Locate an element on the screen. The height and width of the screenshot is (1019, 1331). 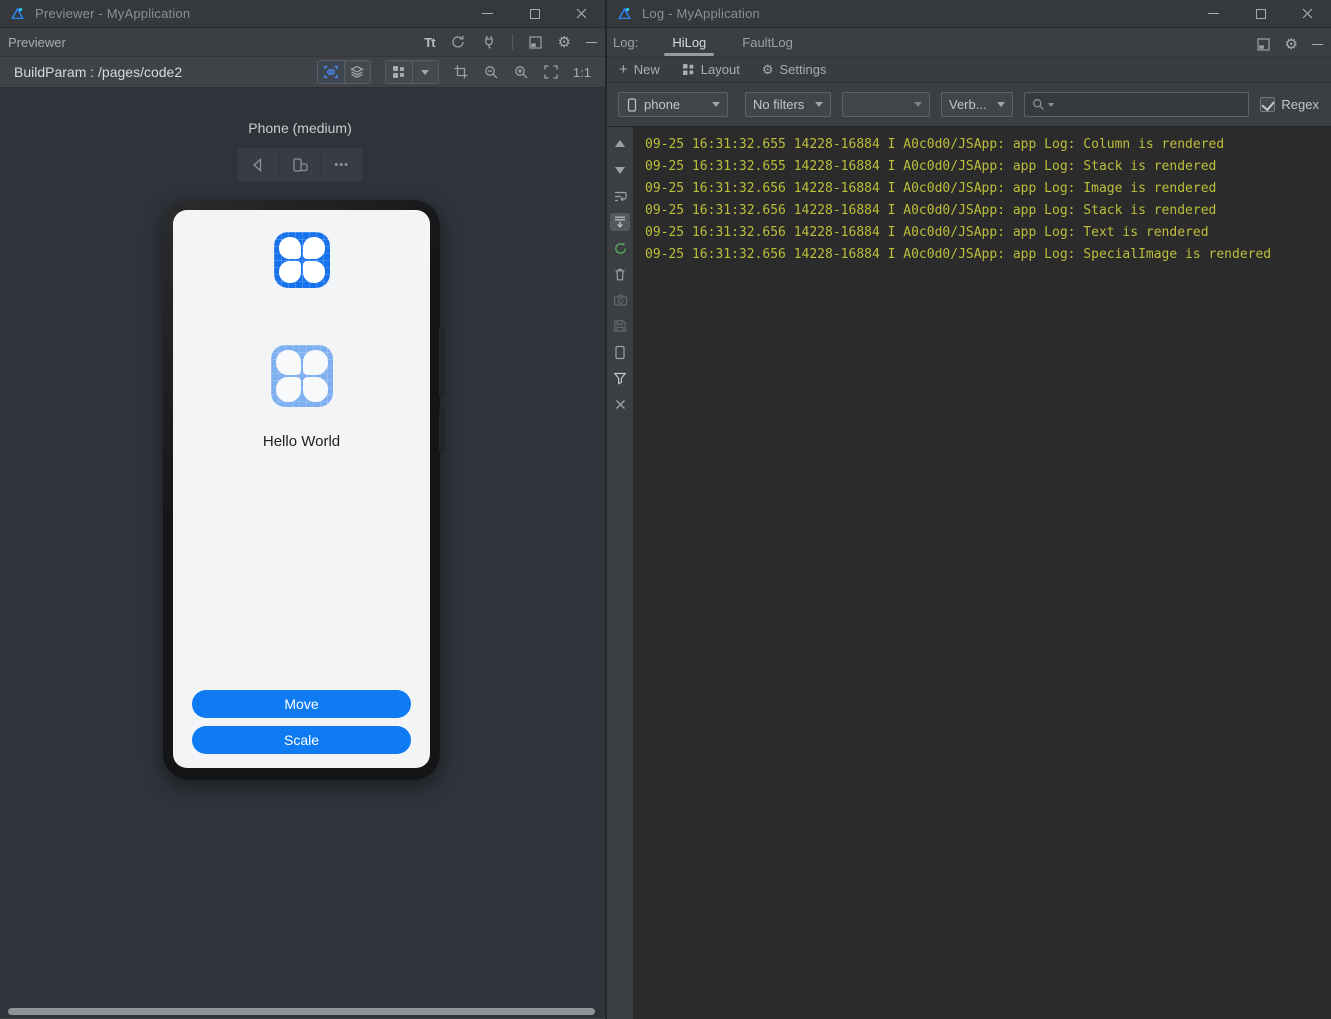
regex-option: Regex is located at coordinates (1289, 104).